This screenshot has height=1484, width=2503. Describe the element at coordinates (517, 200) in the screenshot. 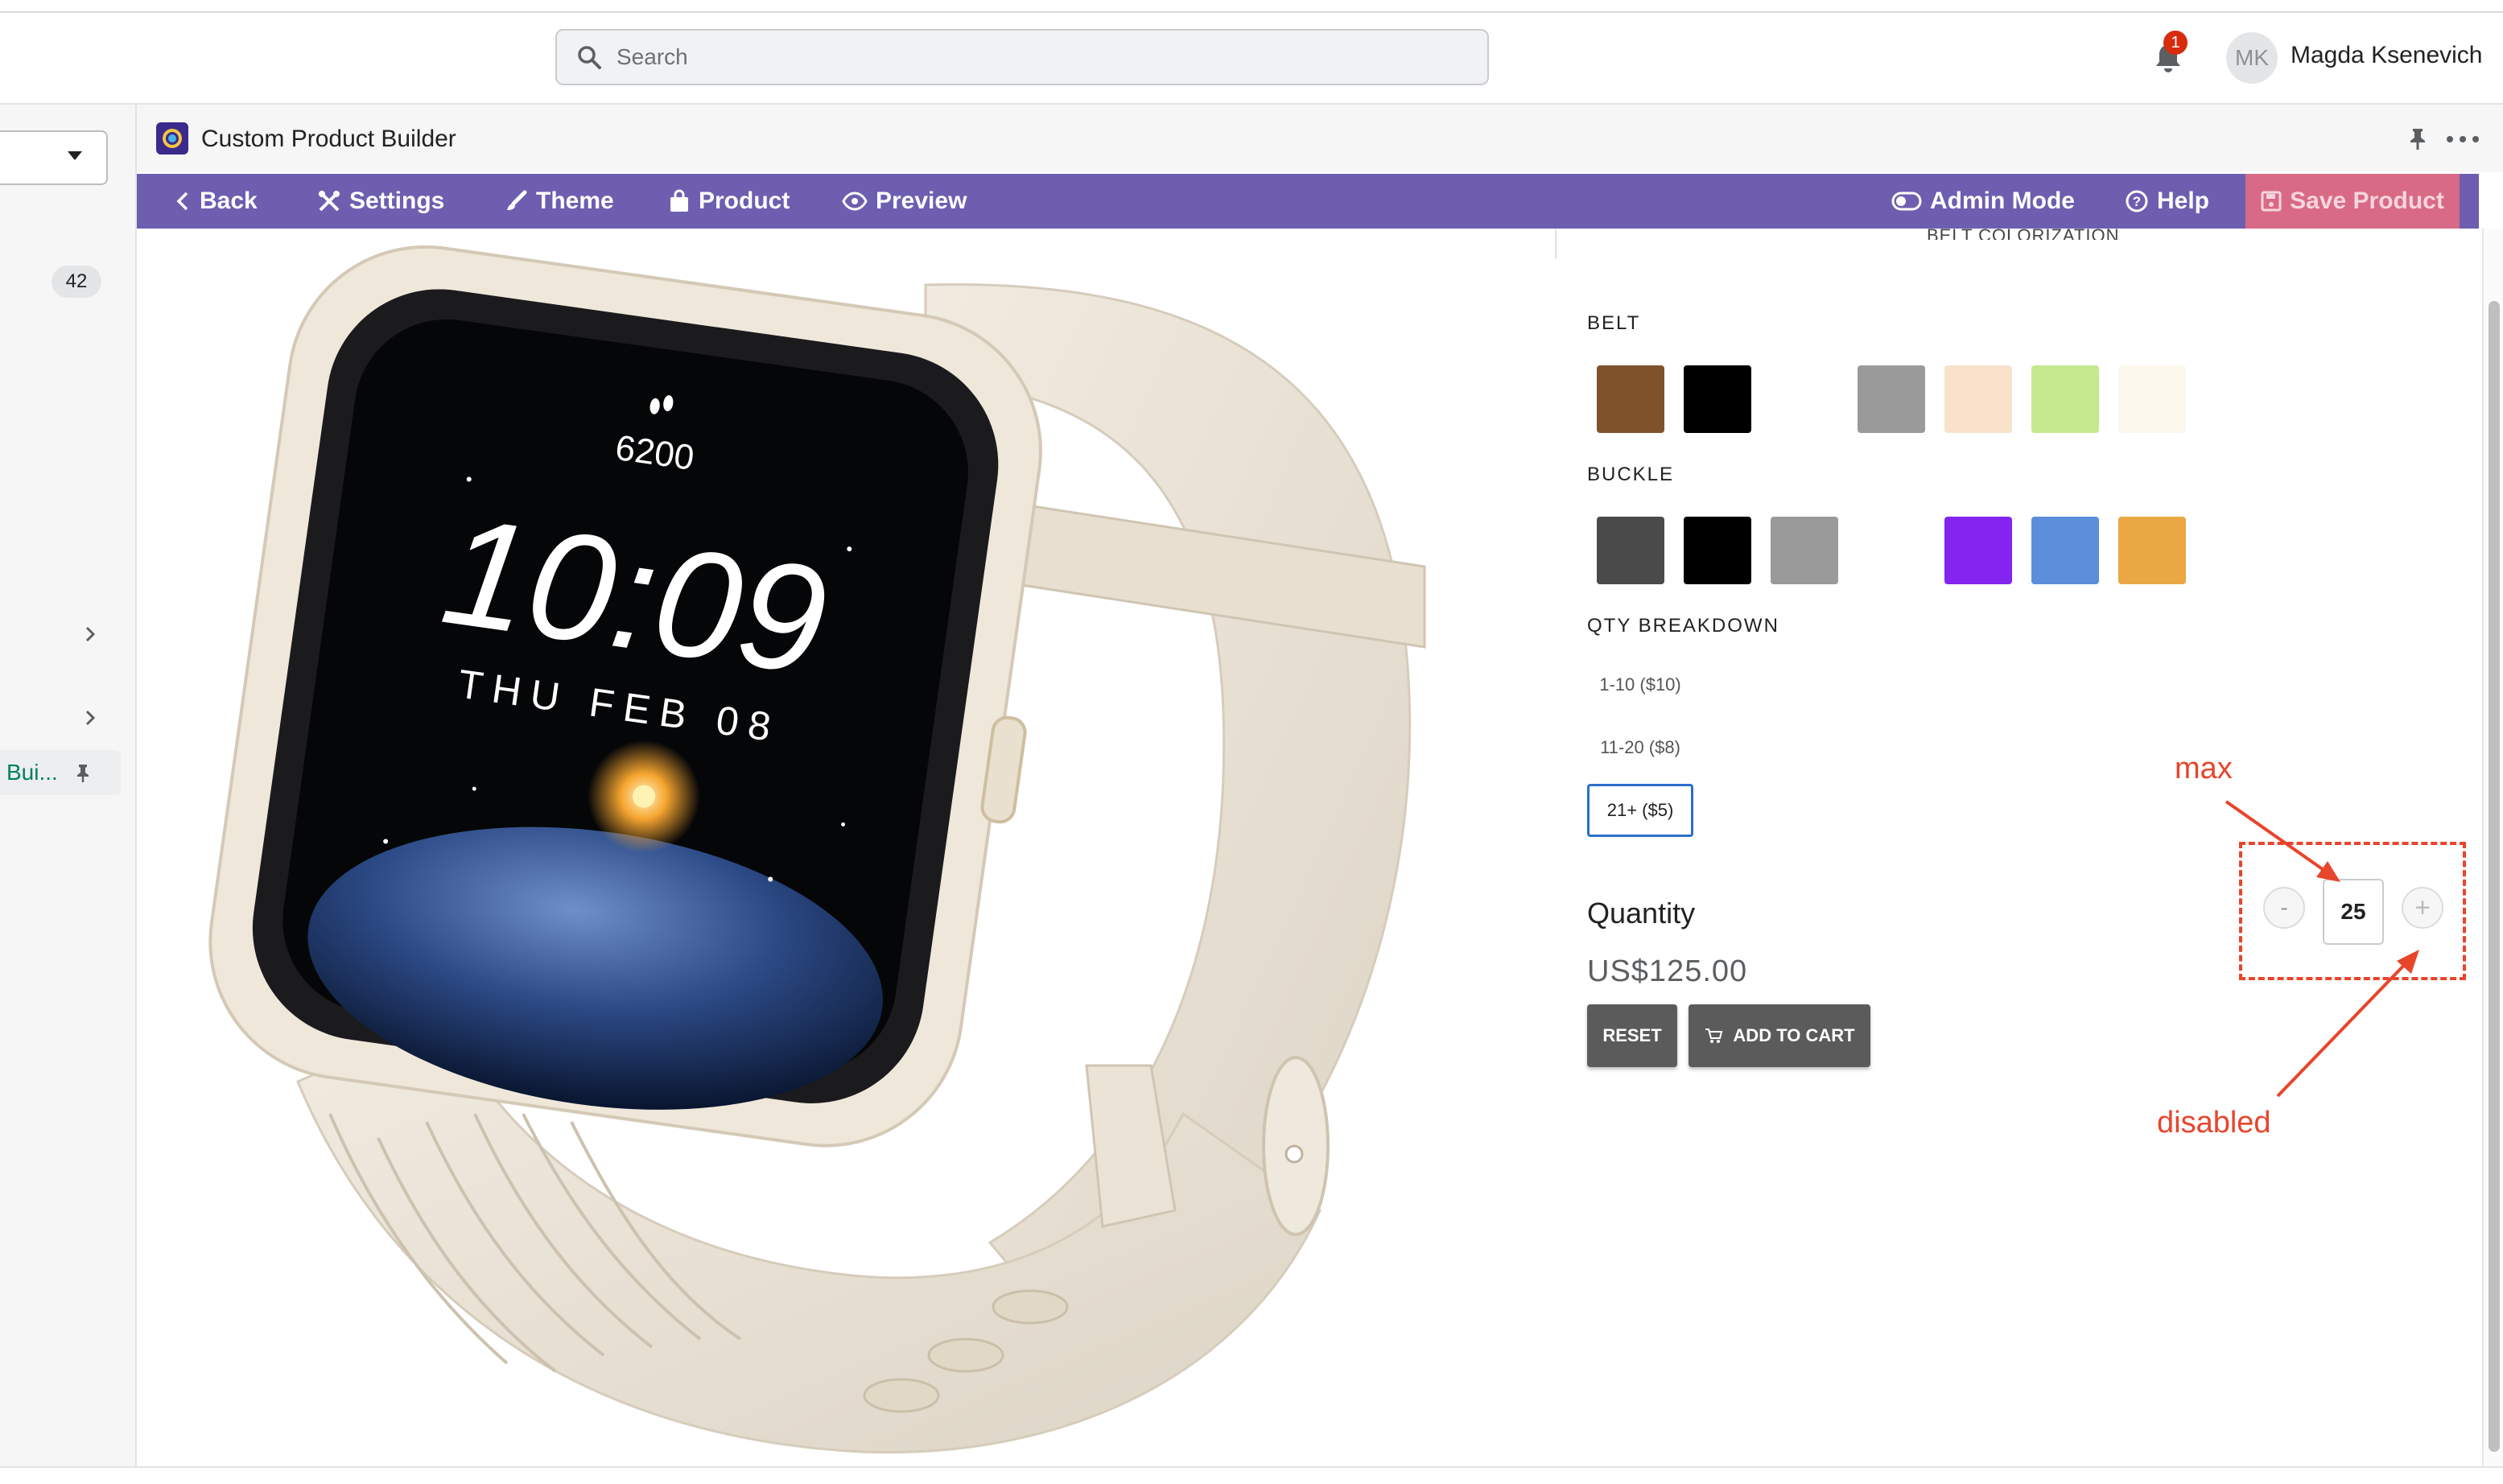

I see `brush-icon` at that location.